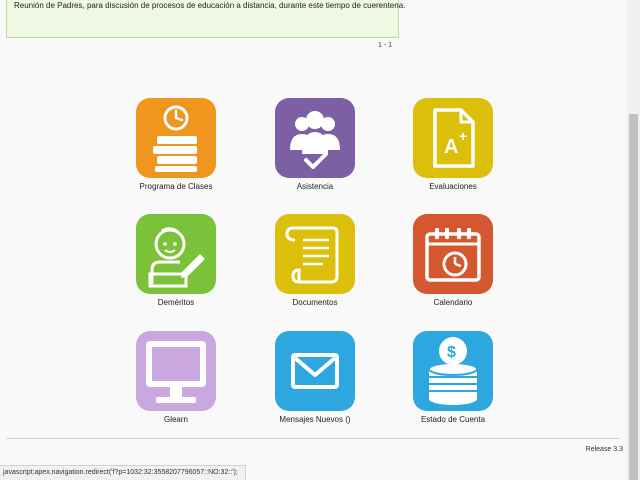  Describe the element at coordinates (176, 254) in the screenshot. I see `student-writing-icon` at that location.